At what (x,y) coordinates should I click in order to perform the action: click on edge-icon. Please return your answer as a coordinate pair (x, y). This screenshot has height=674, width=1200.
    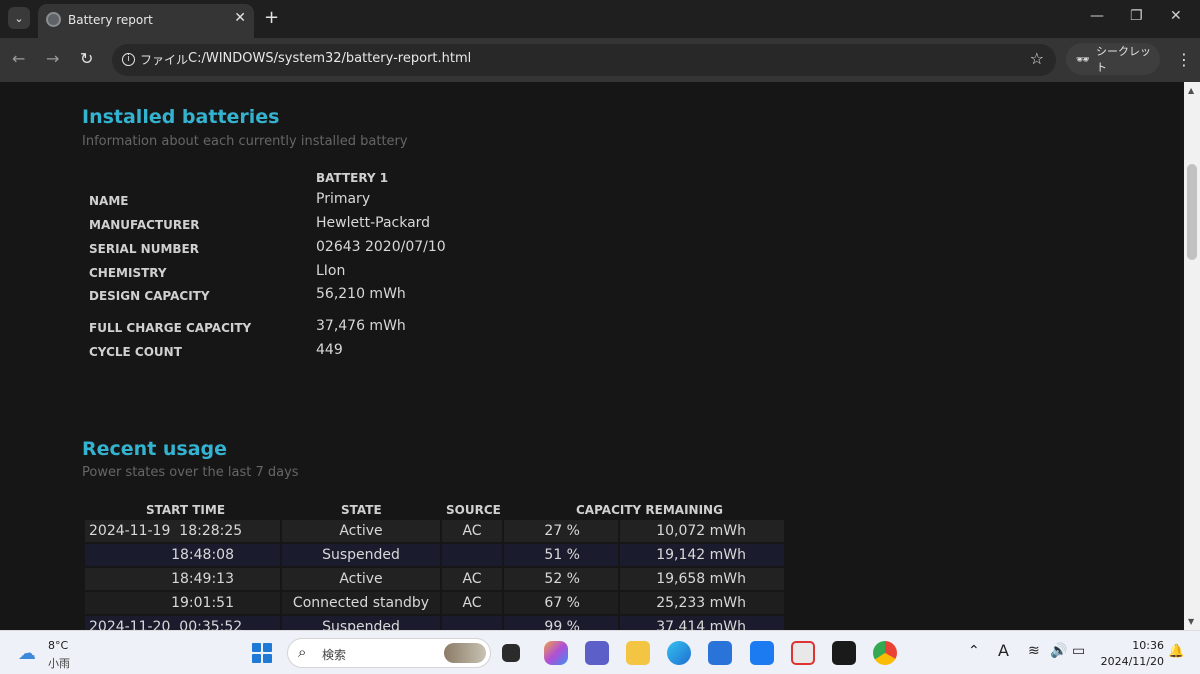
    Looking at the image, I should click on (679, 653).